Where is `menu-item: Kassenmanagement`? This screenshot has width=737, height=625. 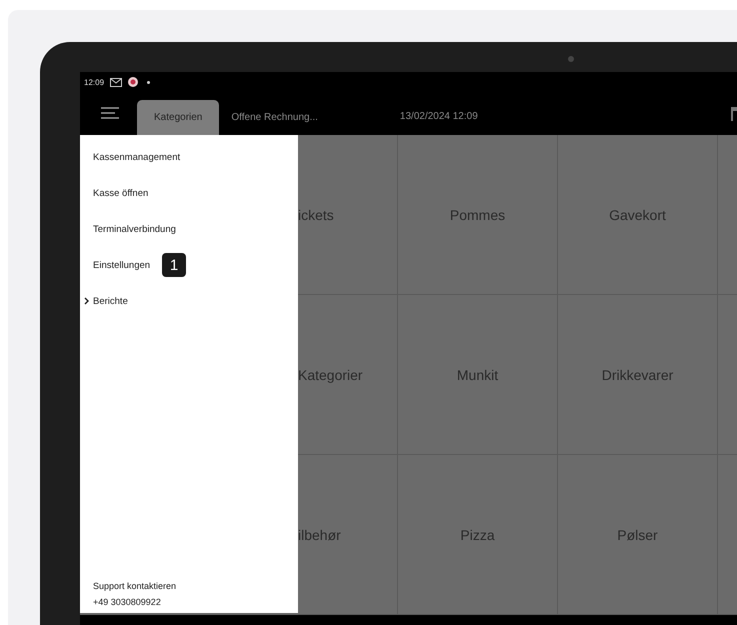
menu-item: Kassenmanagement is located at coordinates (136, 157).